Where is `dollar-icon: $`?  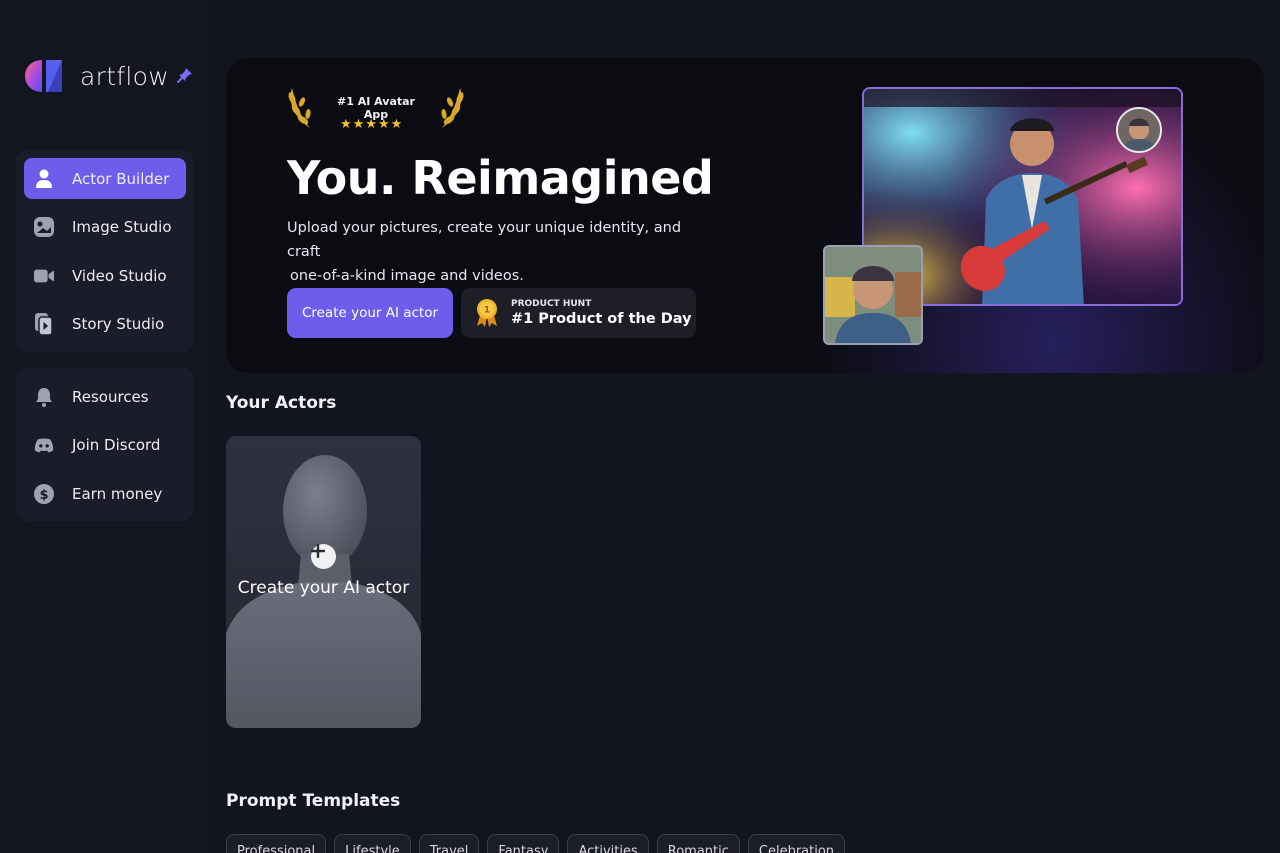
dollar-icon: $ is located at coordinates (44, 493).